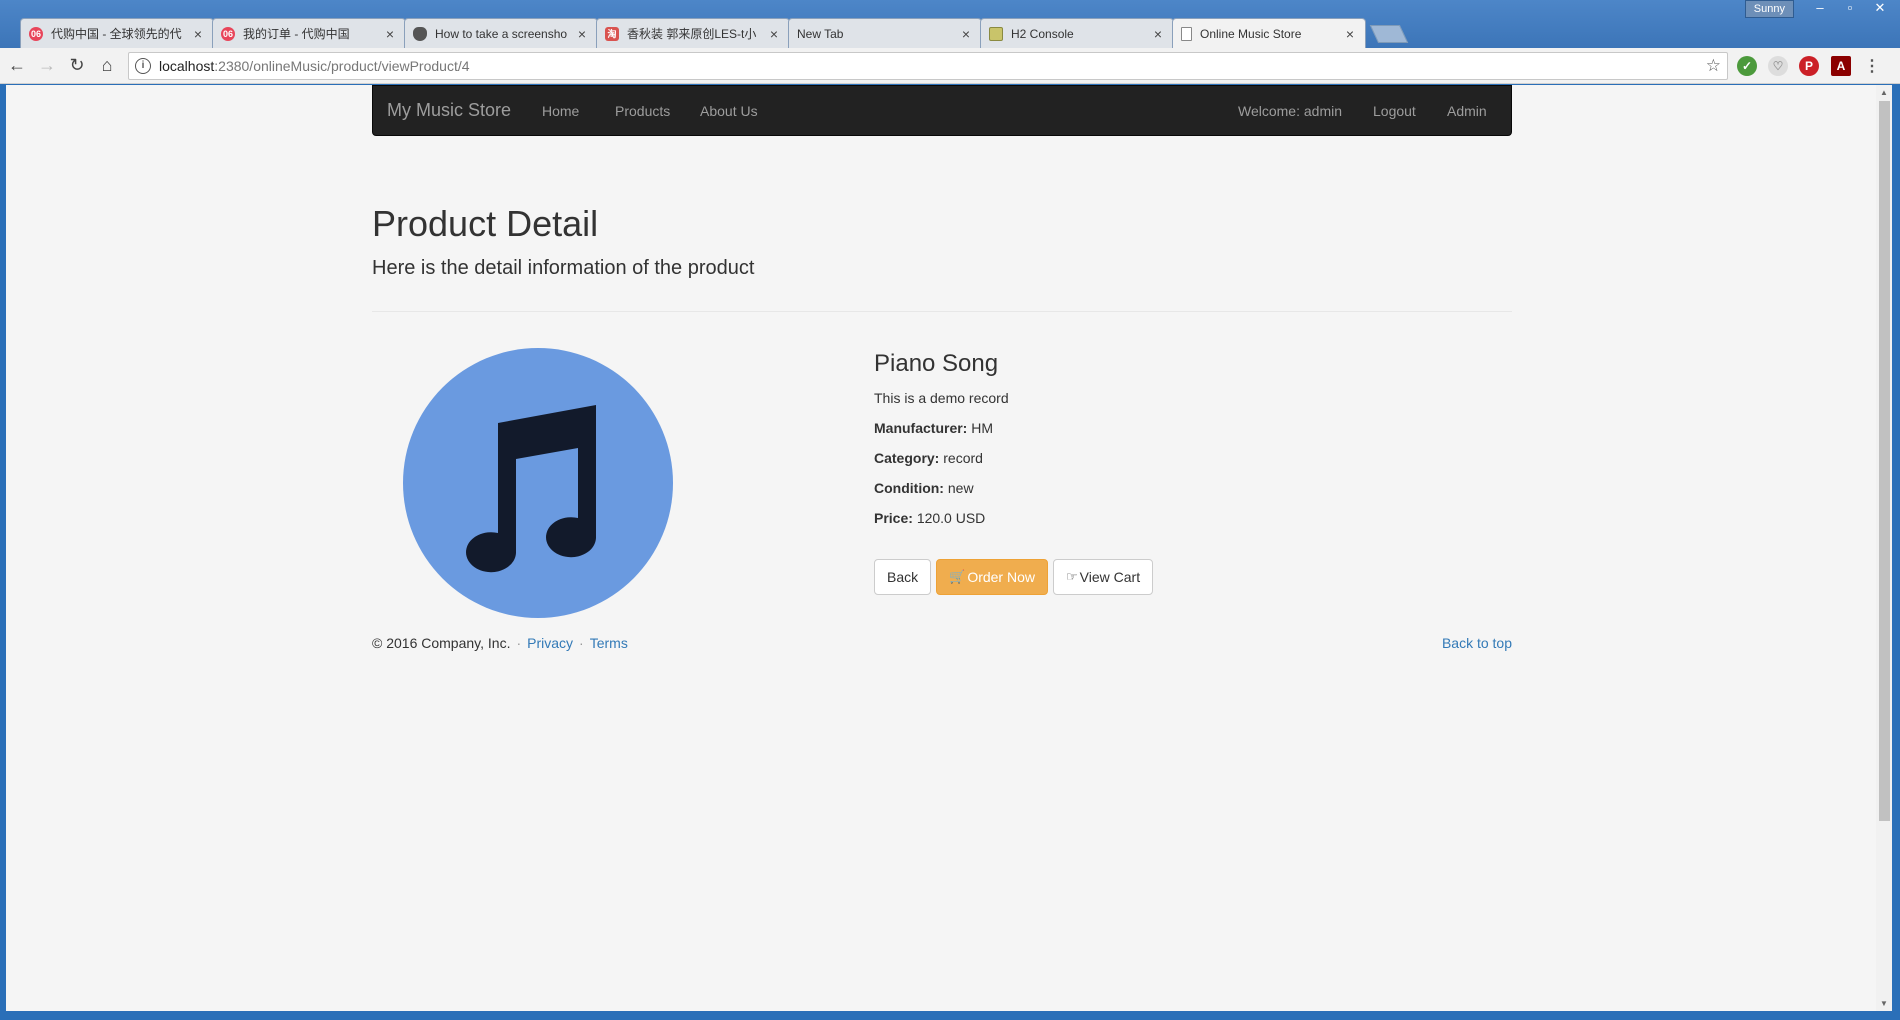  I want to click on browser-tab: 06 我的订单 - 代购中国 ×, so click(309, 33).